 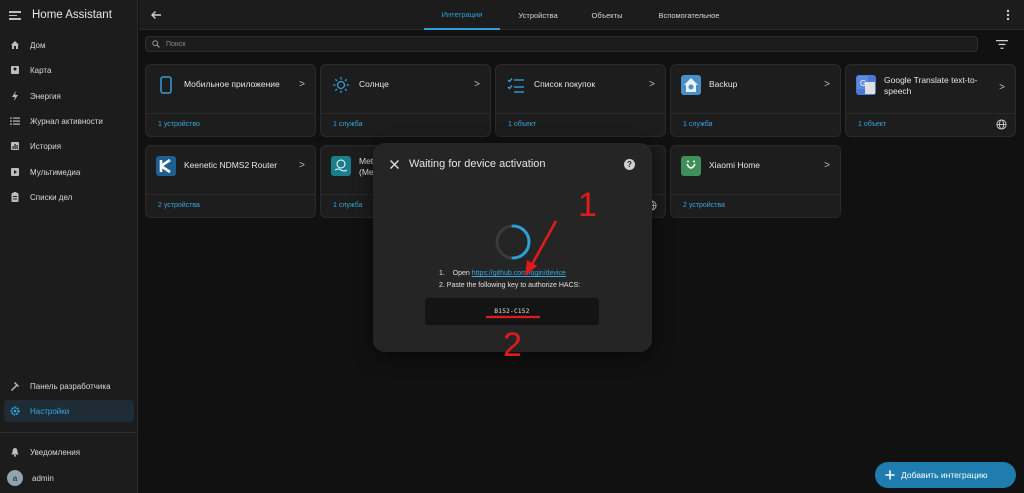 What do you see at coordinates (69, 146) in the screenshot?
I see `sidebar-item-history: История` at bounding box center [69, 146].